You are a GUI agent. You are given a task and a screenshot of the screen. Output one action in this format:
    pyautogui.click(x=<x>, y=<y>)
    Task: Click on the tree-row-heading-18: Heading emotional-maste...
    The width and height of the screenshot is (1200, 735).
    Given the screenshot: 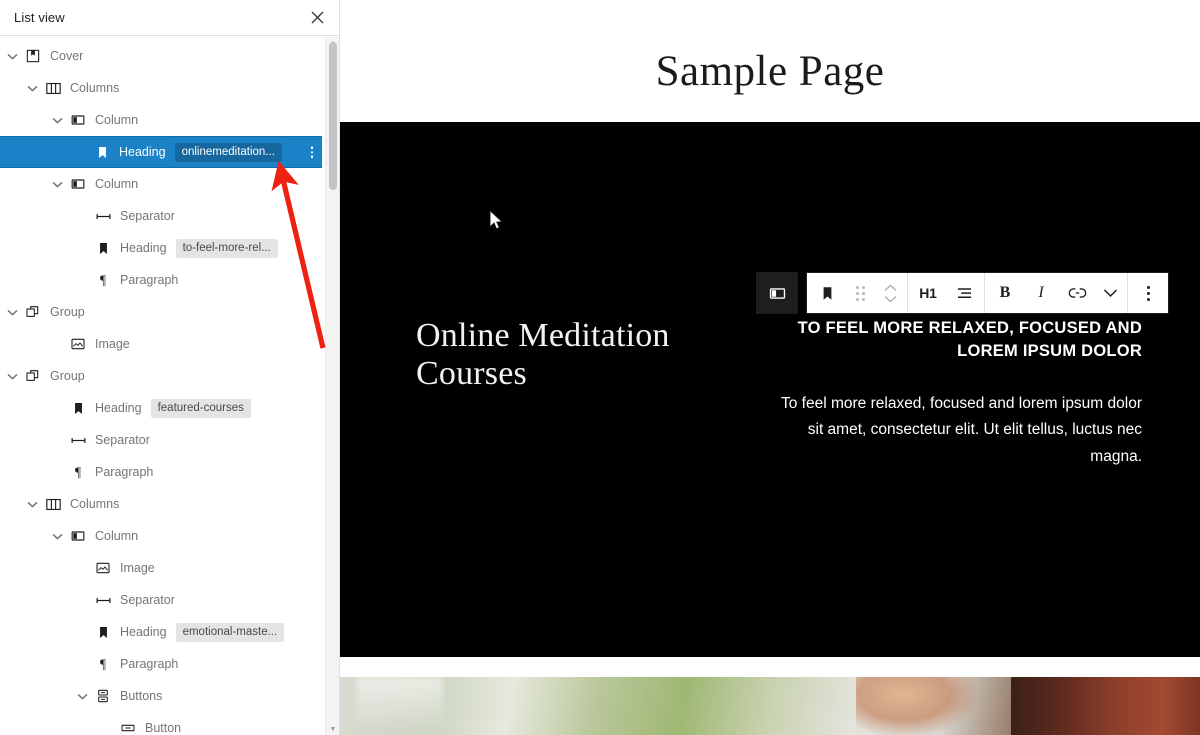 What is the action you would take?
    pyautogui.click(x=169, y=632)
    